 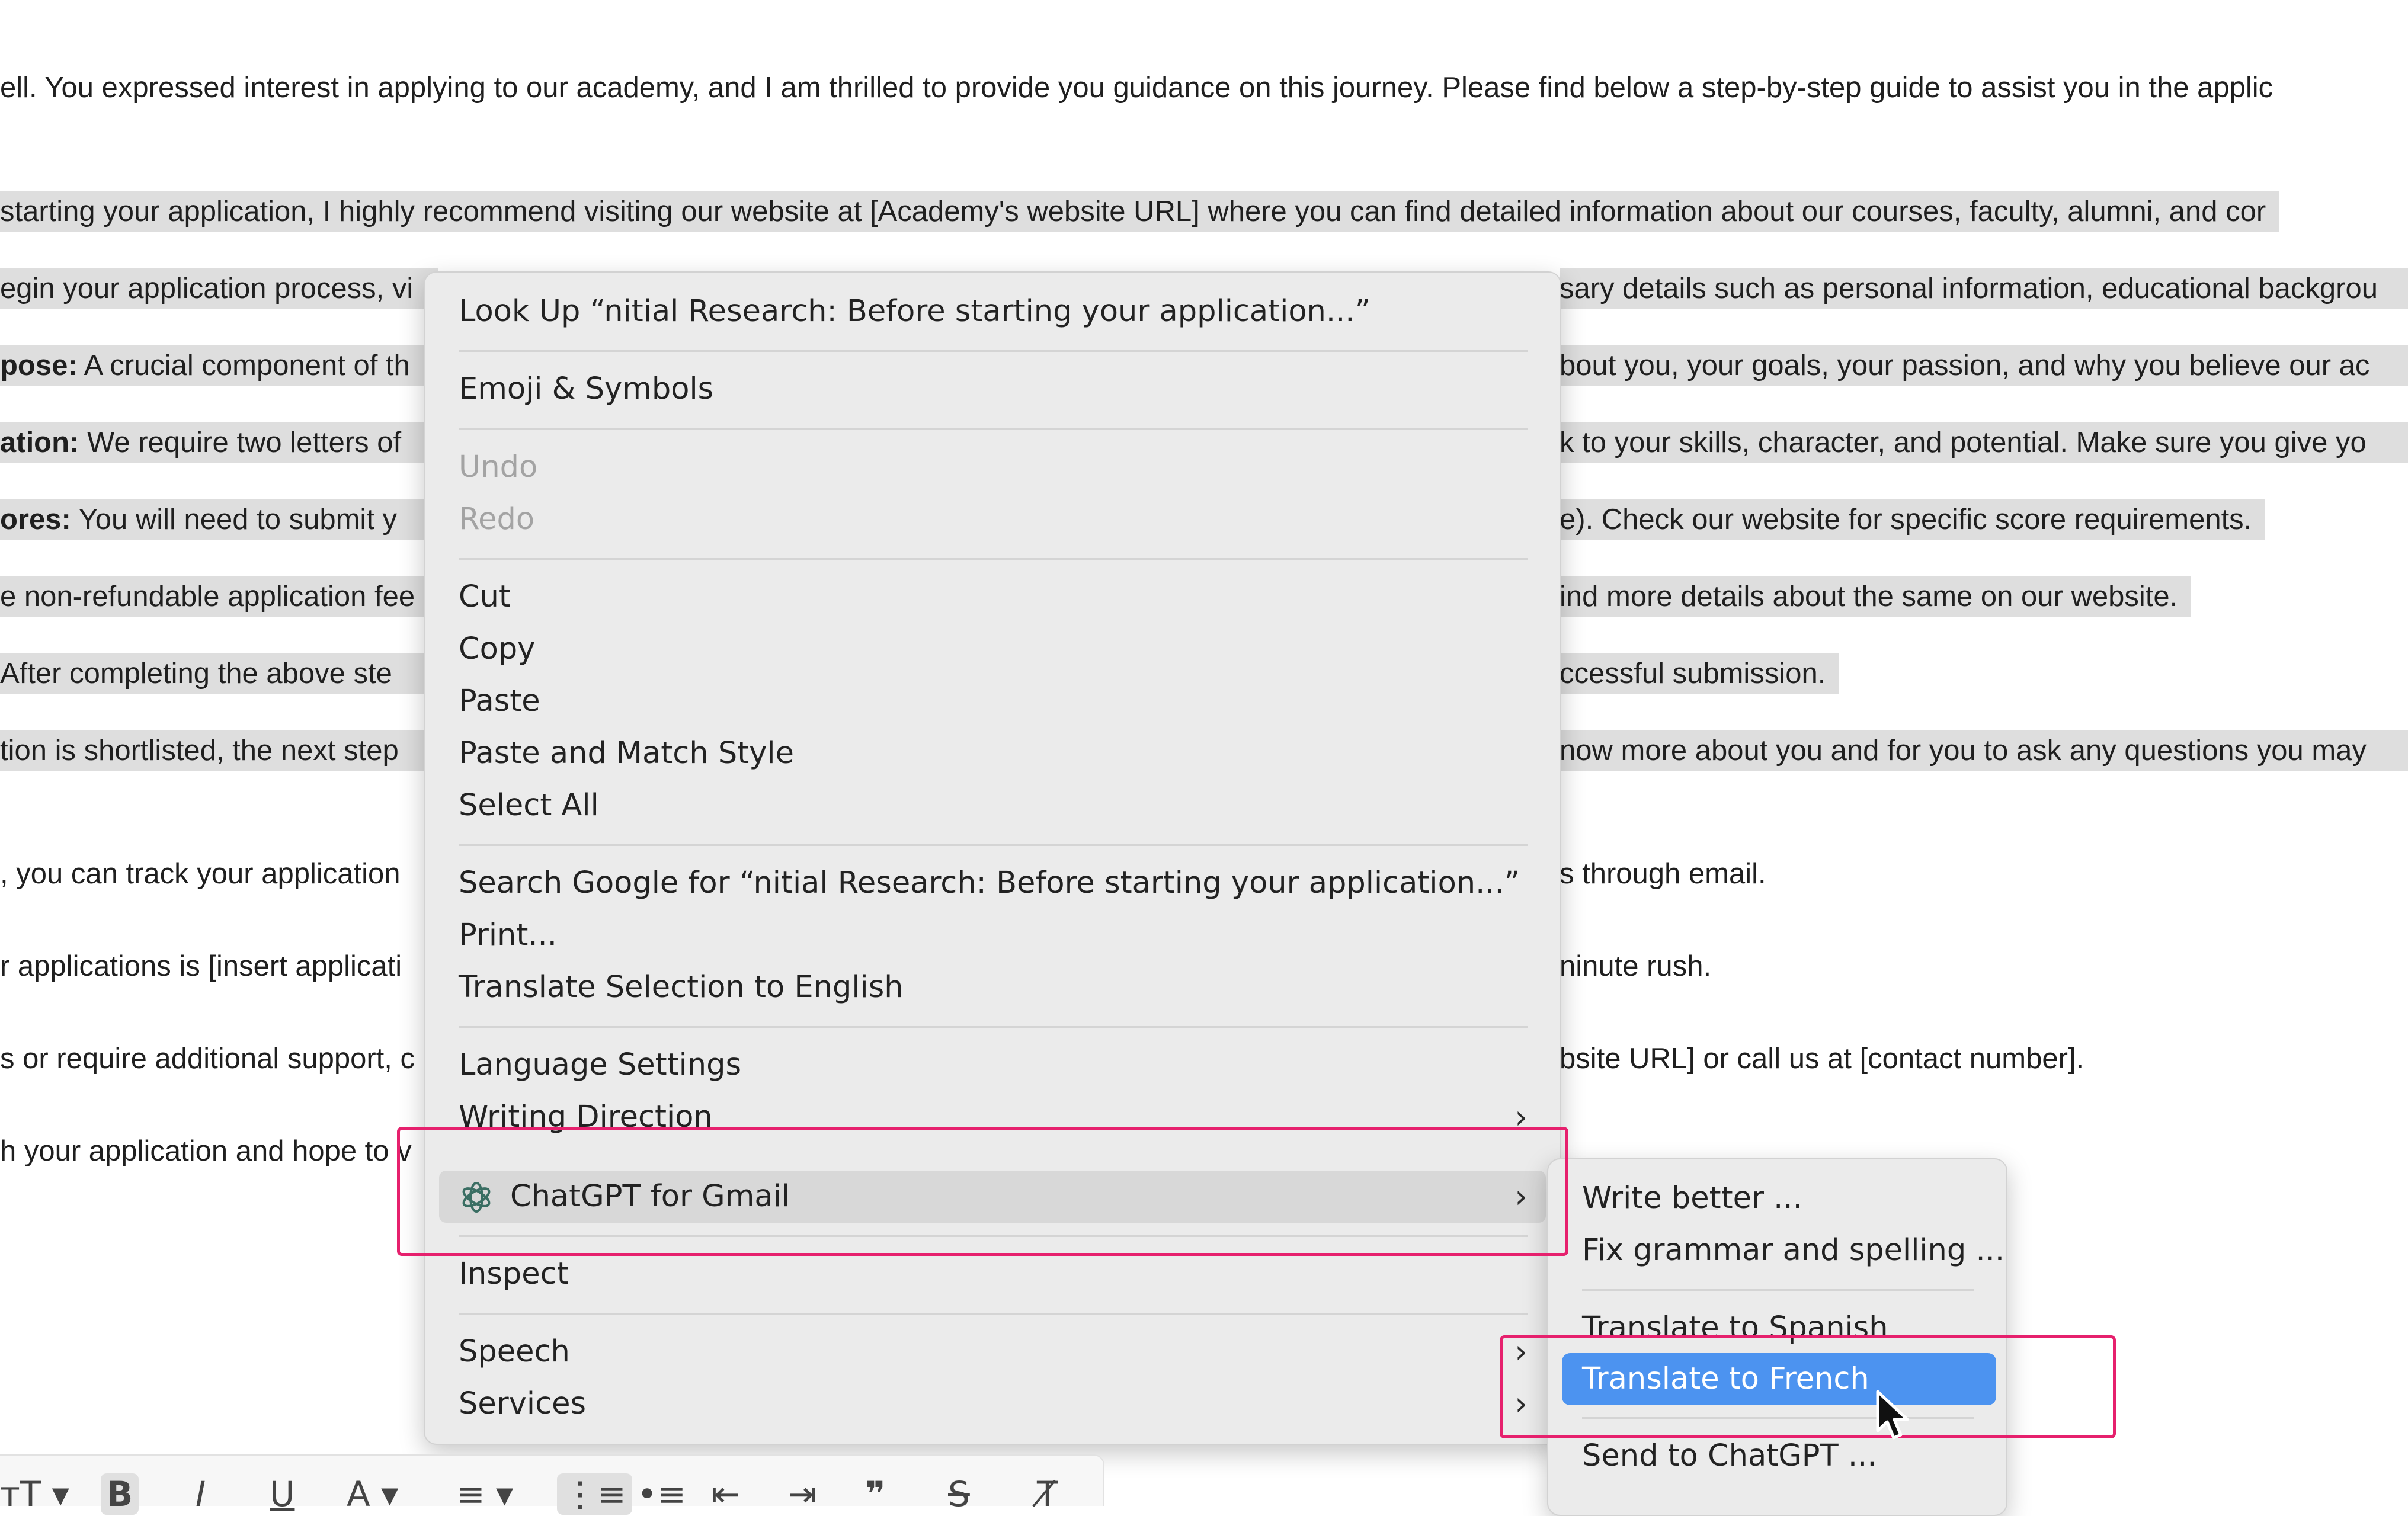 What do you see at coordinates (626, 754) in the screenshot?
I see `menu-item-paste-match-style: Paste and Match Style` at bounding box center [626, 754].